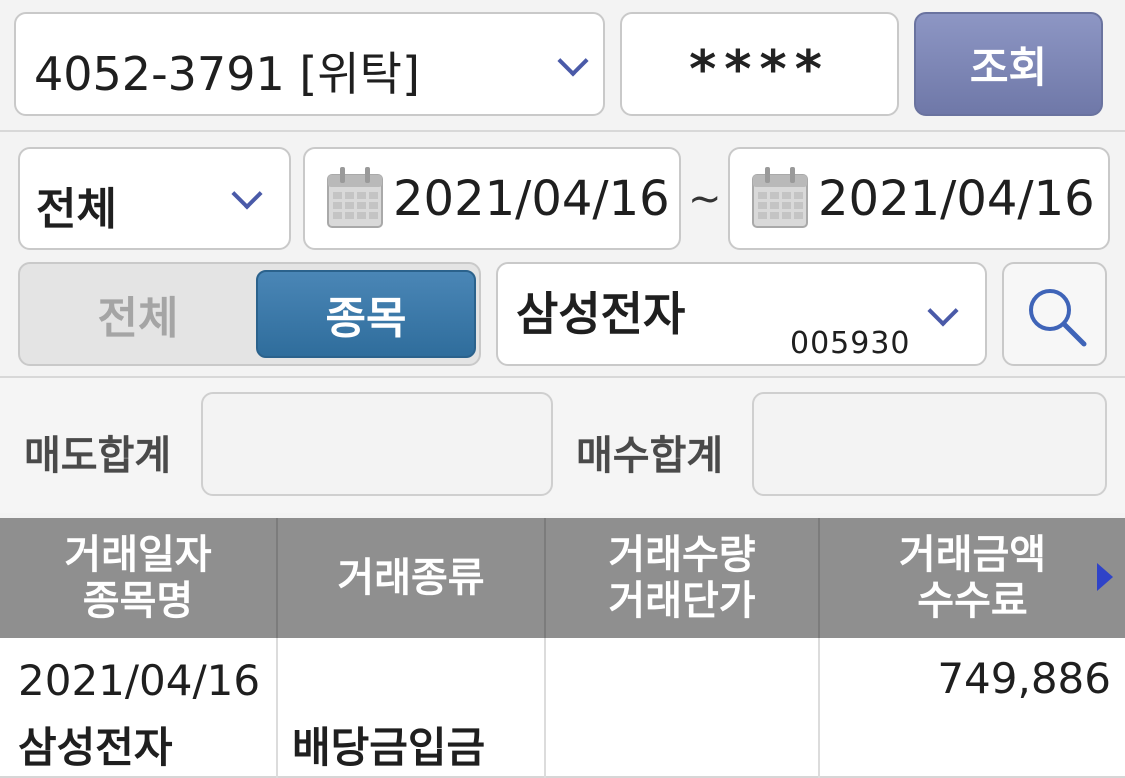 The width and height of the screenshot is (1125, 778). Describe the element at coordinates (1024, 678) in the screenshot. I see `cell-amount: 749,886` at that location.